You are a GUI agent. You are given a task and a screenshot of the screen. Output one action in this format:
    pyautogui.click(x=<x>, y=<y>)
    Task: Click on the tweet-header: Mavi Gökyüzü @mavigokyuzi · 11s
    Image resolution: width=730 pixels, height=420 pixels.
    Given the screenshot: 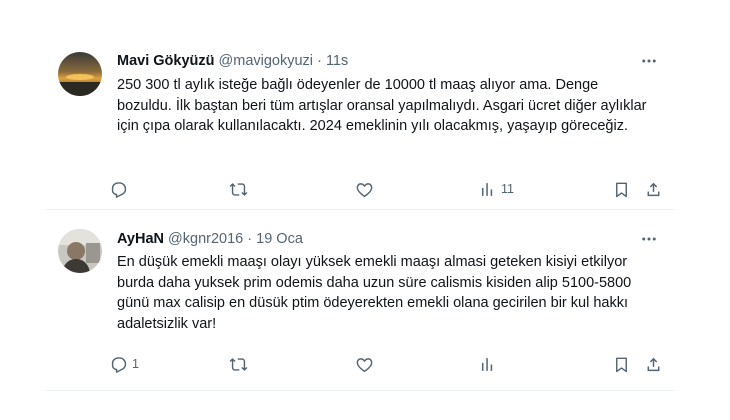 What is the action you would take?
    pyautogui.click(x=389, y=61)
    